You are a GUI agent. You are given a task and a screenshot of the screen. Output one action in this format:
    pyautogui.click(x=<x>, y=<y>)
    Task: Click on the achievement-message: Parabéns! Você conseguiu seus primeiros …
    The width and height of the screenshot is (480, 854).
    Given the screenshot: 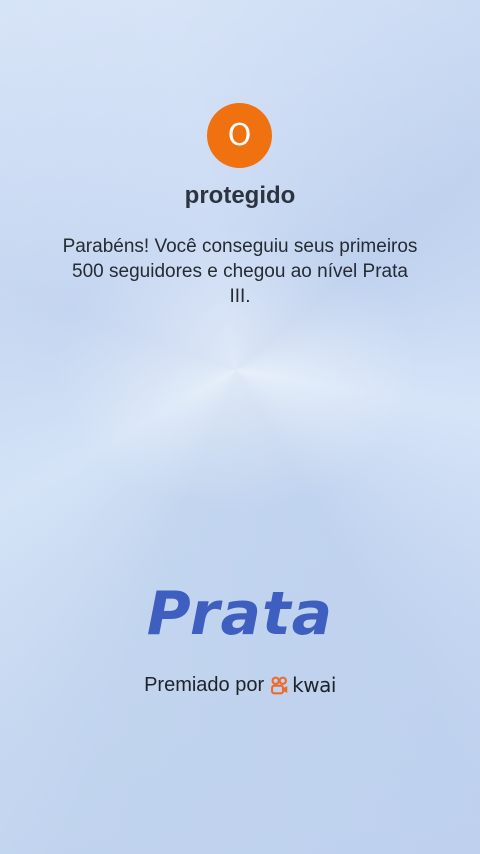 What is the action you would take?
    pyautogui.click(x=240, y=271)
    